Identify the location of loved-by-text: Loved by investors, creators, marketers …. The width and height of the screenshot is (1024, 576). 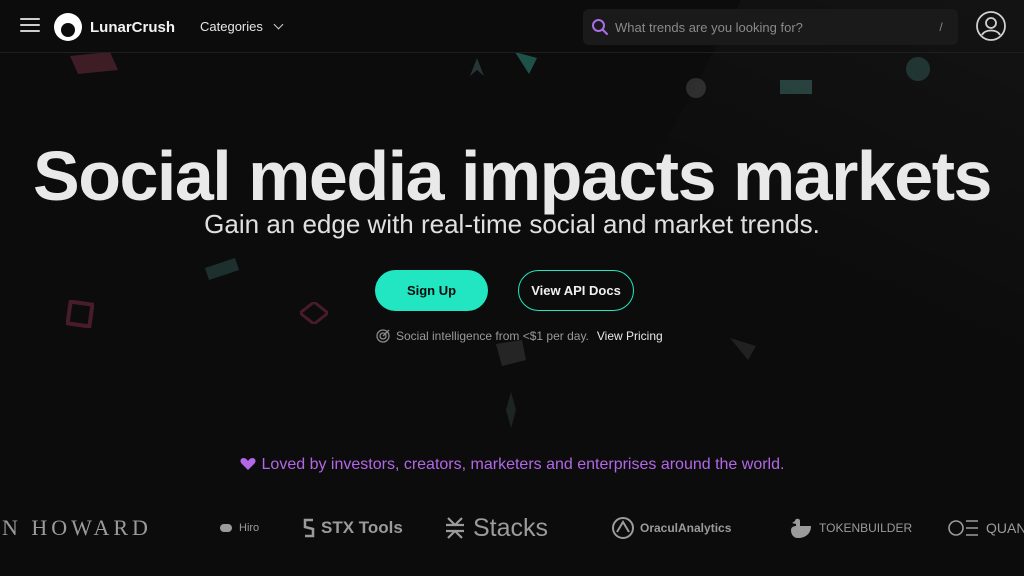
(512, 465).